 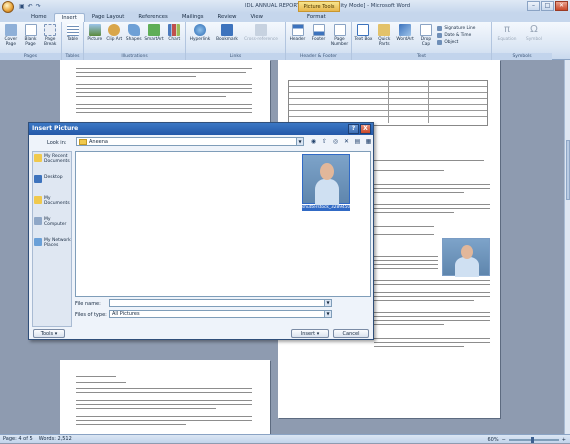 What do you see at coordinates (38, 179) in the screenshot?
I see `desktop-icon` at bounding box center [38, 179].